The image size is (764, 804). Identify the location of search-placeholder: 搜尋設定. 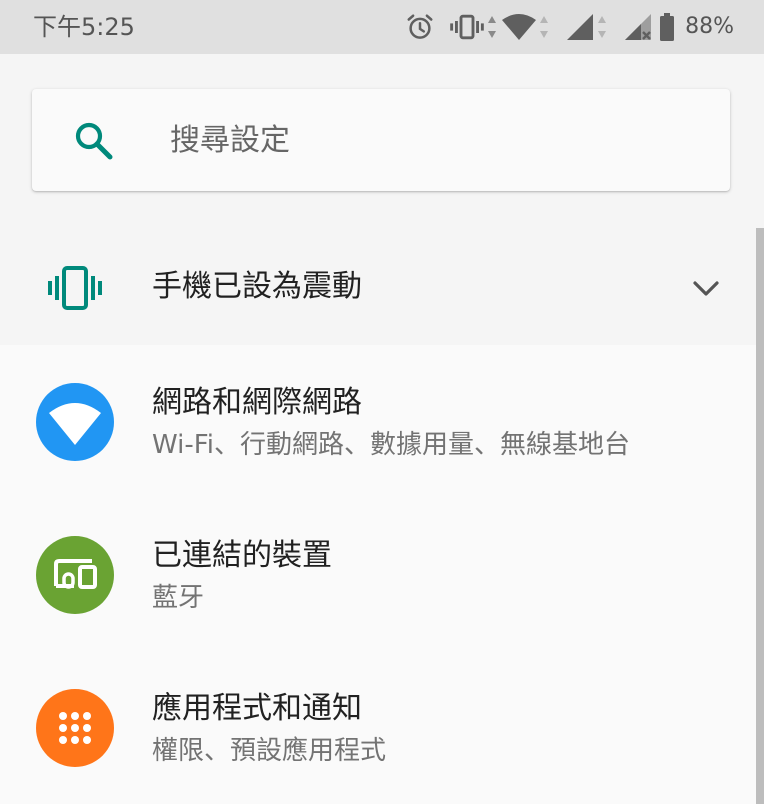
(230, 140).